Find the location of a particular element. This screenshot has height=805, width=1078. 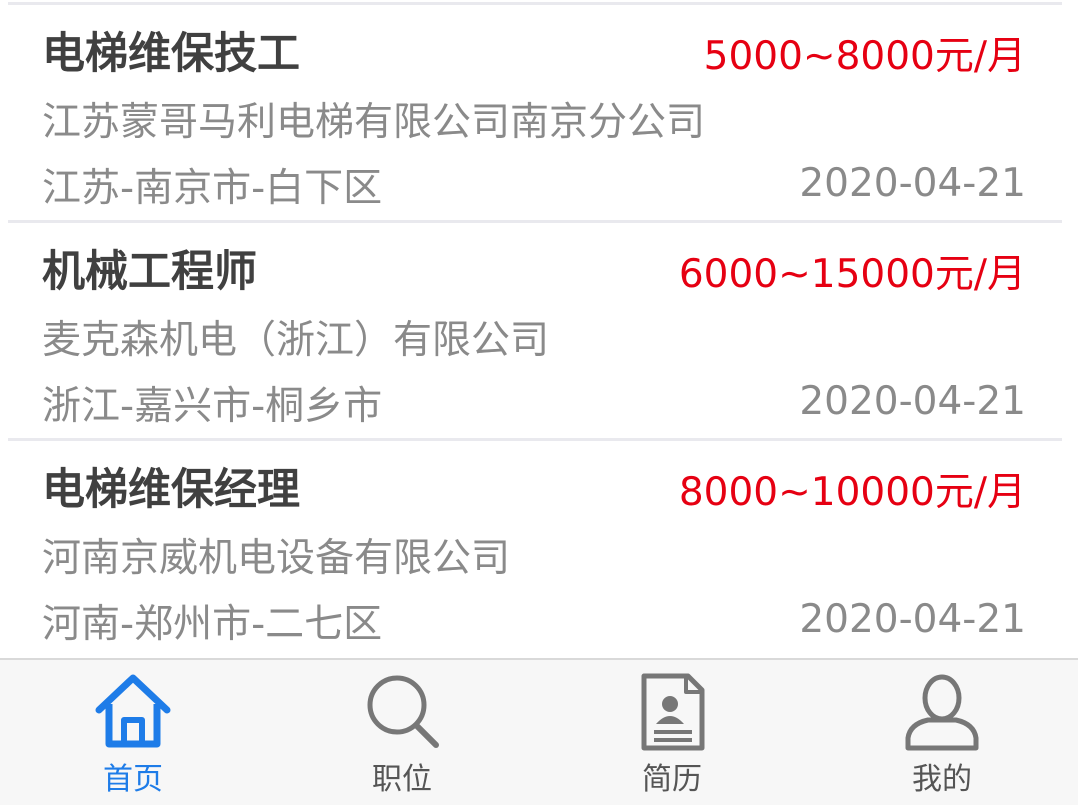

company-name: 江苏蒙哥马利电梯有限公司南京分公司 is located at coordinates (374, 122).